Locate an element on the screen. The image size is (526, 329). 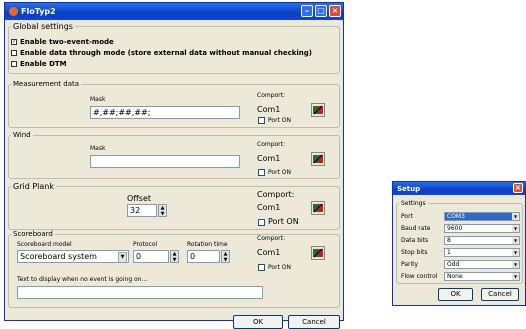
grid-port-on-checkbox is located at coordinates (261, 222).